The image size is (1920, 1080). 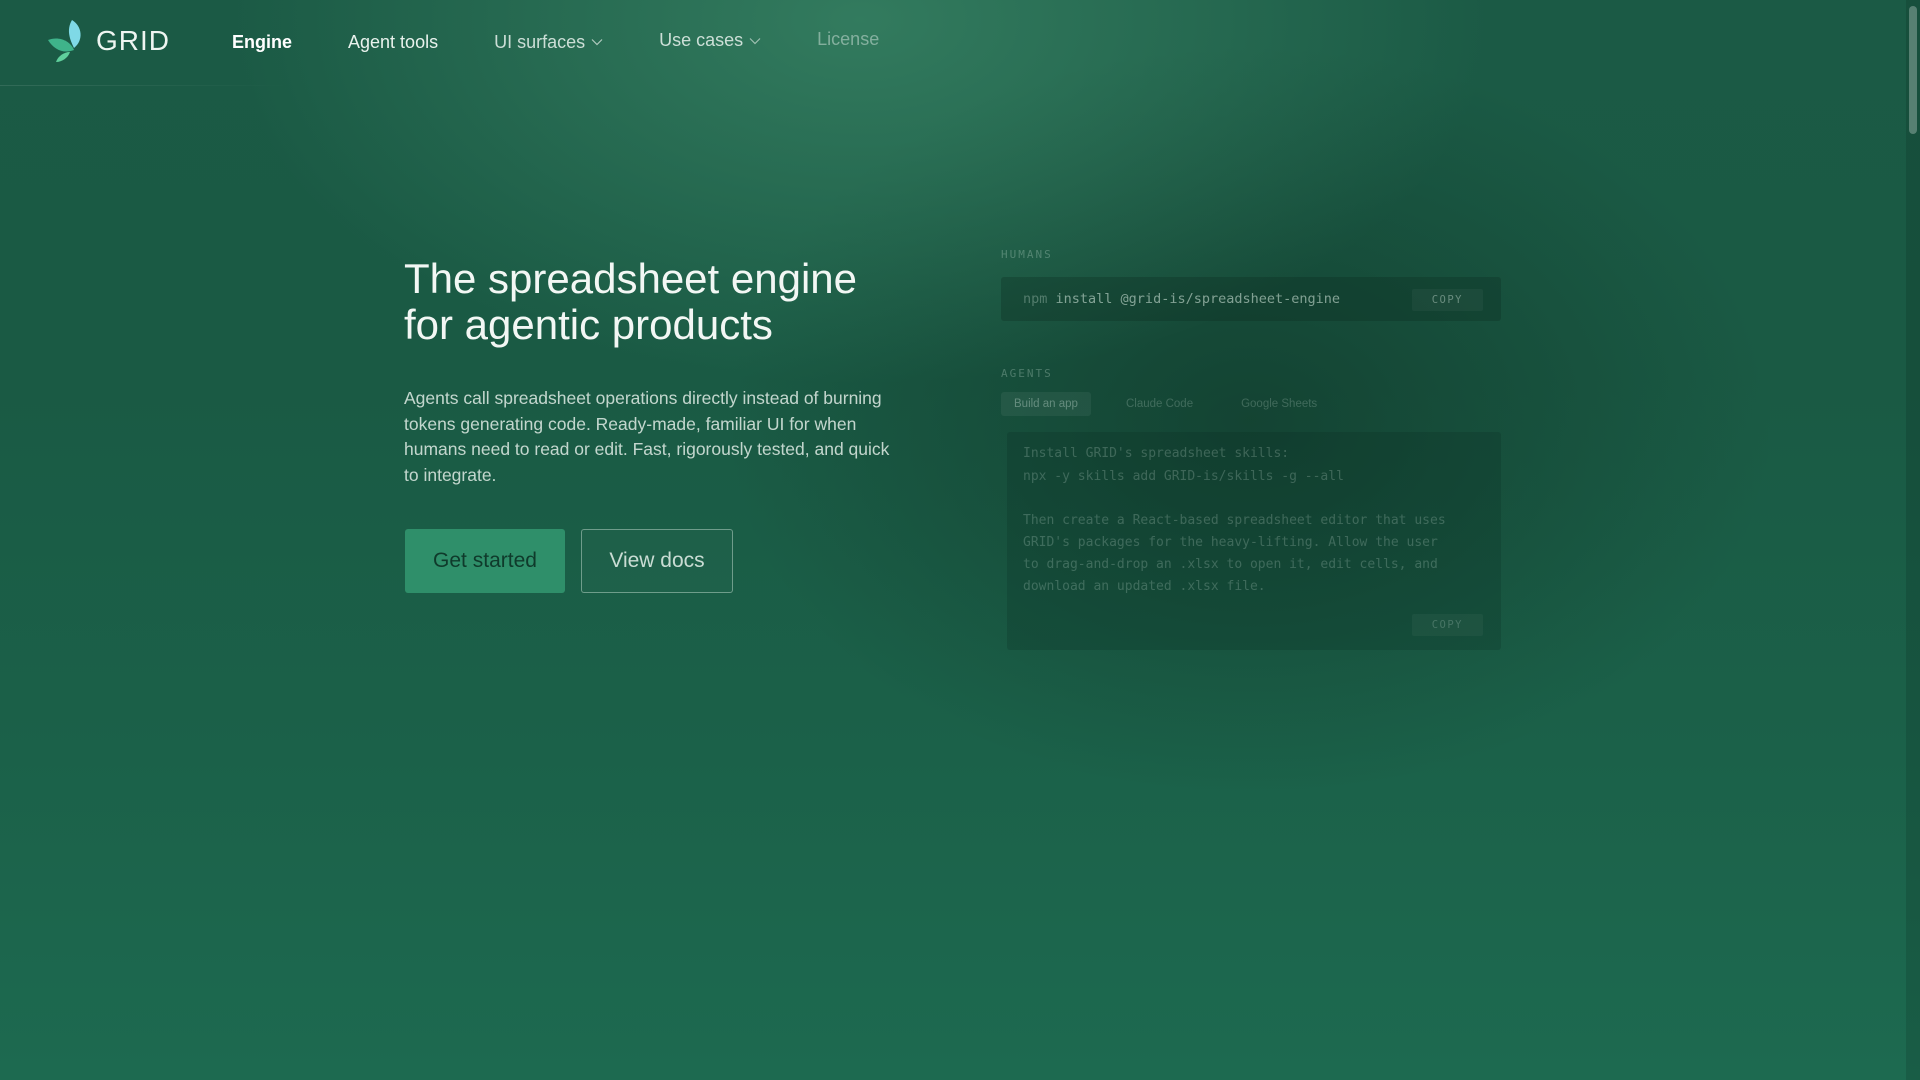 What do you see at coordinates (1913, 540) in the screenshot?
I see `page-scrollbar` at bounding box center [1913, 540].